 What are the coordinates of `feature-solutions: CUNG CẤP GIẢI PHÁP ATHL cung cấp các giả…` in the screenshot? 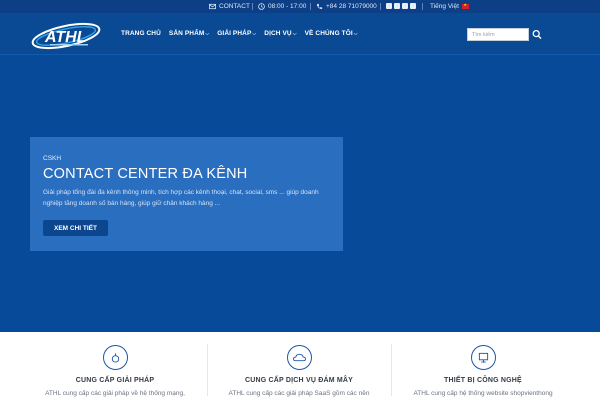 It's located at (115, 366).